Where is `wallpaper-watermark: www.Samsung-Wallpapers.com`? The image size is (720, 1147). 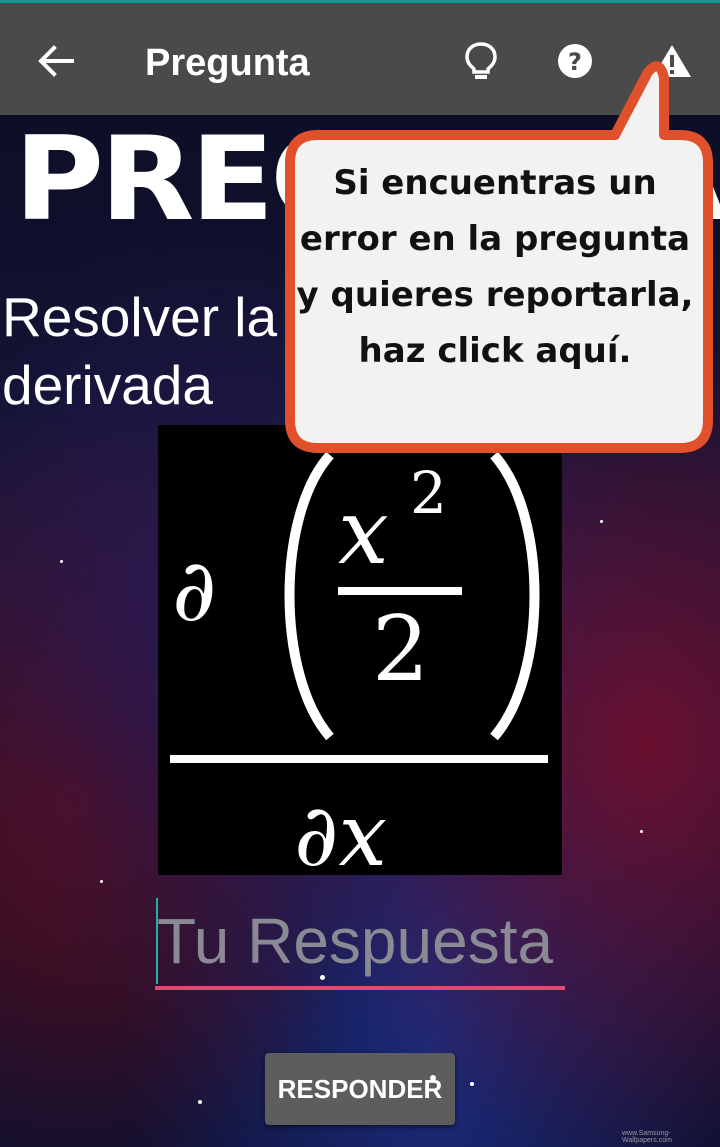 wallpaper-watermark: www.Samsung-Wallpapers.com is located at coordinates (647, 1137).